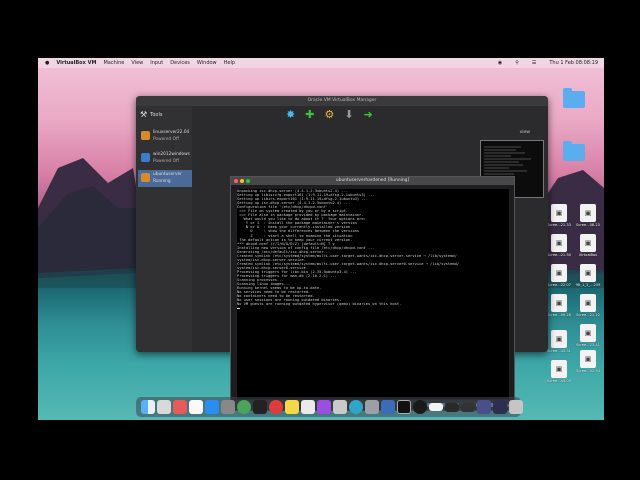  What do you see at coordinates (156, 63) in the screenshot?
I see `menu-input: Input` at bounding box center [156, 63].